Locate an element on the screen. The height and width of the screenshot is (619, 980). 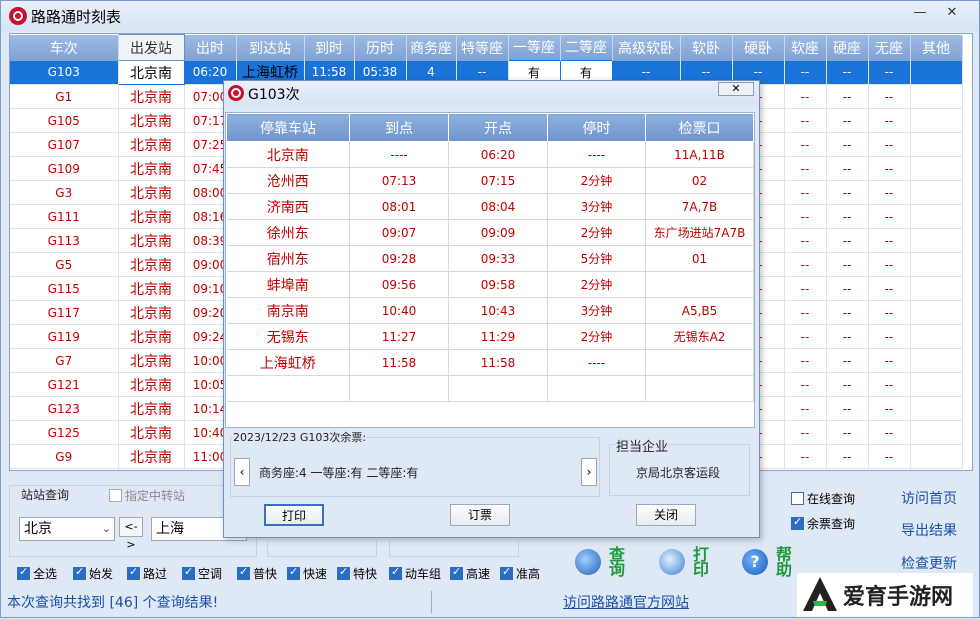
help-button: ? 帮助 is located at coordinates (768, 562).